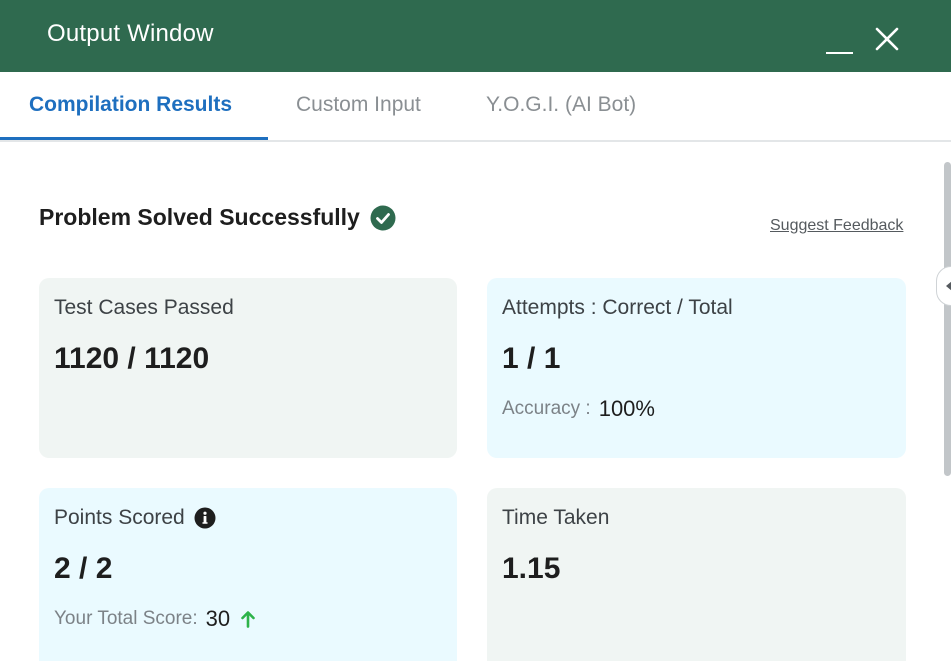 Image resolution: width=951 pixels, height=661 pixels. Describe the element at coordinates (248, 518) in the screenshot. I see `points-label-row: Points Scored` at that location.